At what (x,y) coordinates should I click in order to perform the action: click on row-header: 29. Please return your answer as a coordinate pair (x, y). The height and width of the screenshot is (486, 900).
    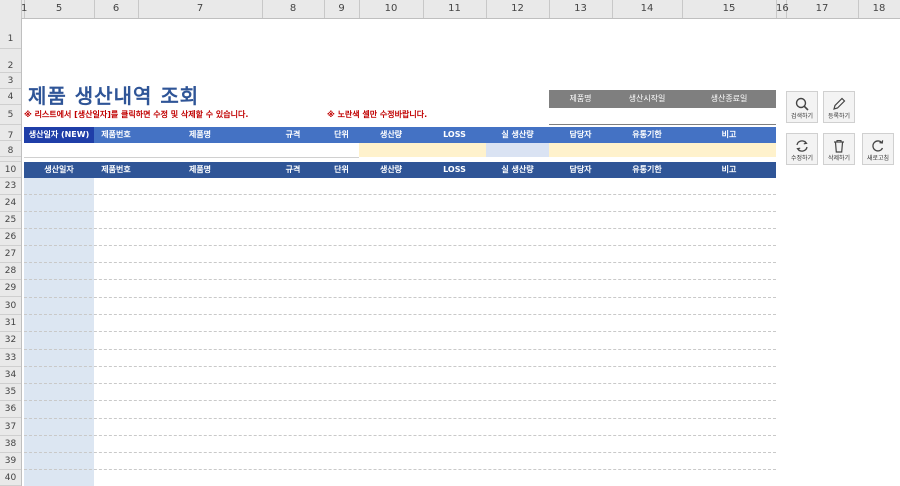
    Looking at the image, I should click on (10, 288).